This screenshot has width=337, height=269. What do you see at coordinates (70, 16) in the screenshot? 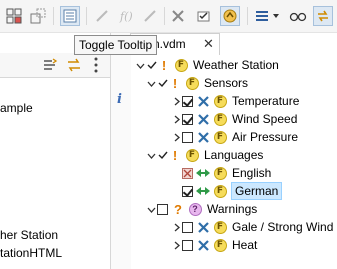
I see `toggle-tooltip-button` at bounding box center [70, 16].